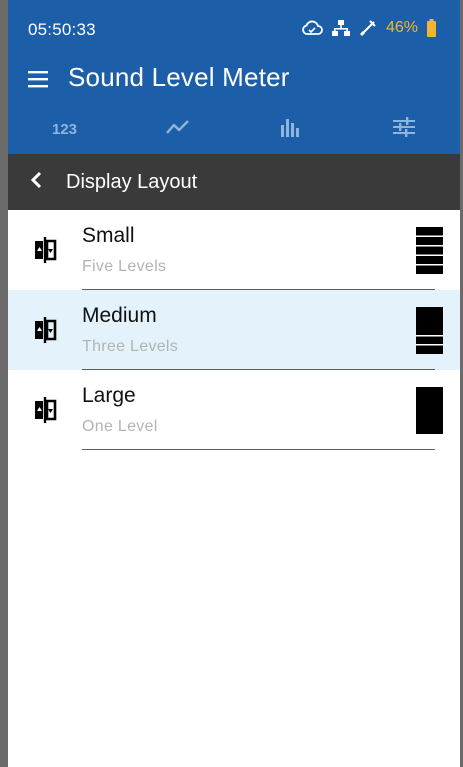 The image size is (463, 767). I want to click on cloud-sync-icon, so click(312, 28).